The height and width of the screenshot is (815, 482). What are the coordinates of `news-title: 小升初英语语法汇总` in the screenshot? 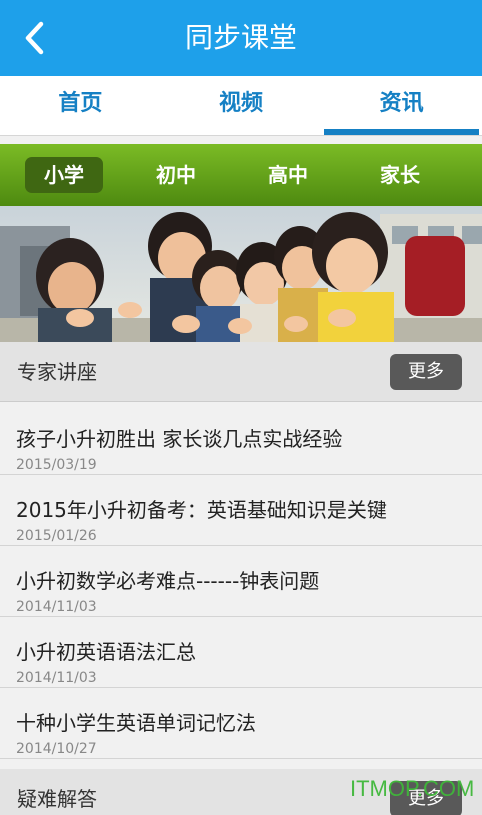 It's located at (106, 652).